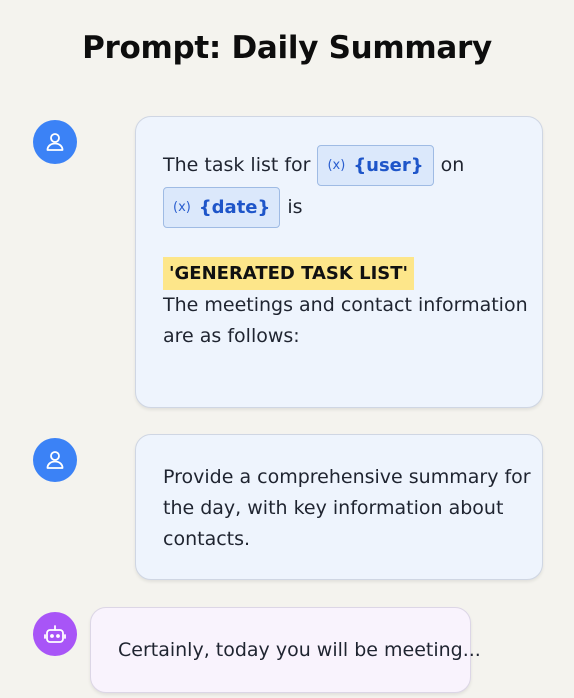 The image size is (574, 698). I want to click on prompt-line-3: 'GENERATED TASK LIST', so click(342, 273).